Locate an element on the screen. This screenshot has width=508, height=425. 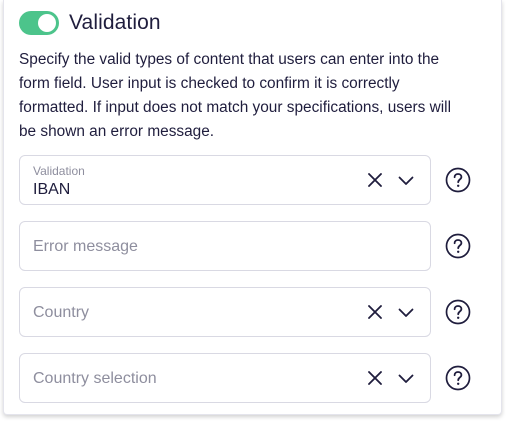
country-selection-select: Country selection is located at coordinates (225, 378).